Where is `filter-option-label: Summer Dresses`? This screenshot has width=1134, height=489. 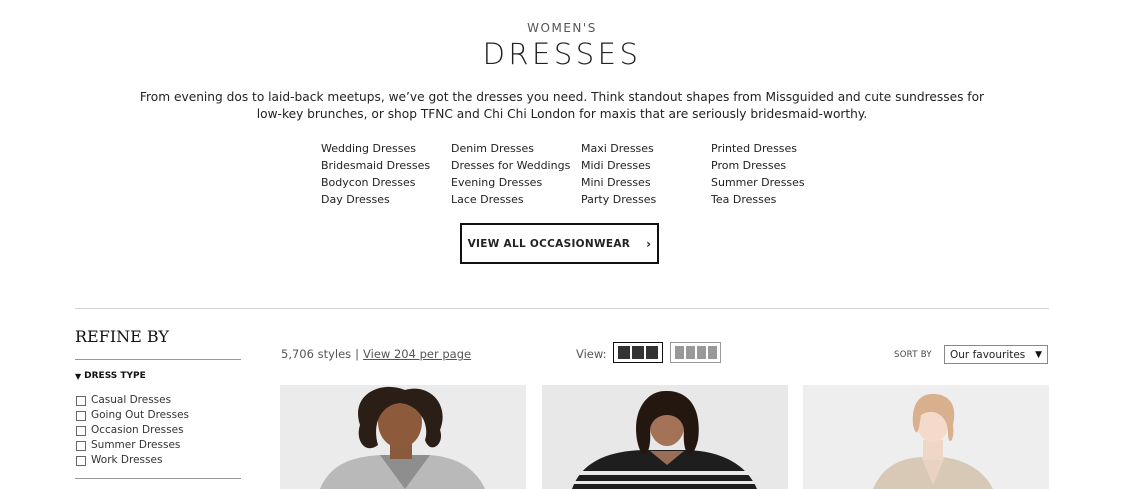
filter-option-label: Summer Dresses is located at coordinates (136, 445).